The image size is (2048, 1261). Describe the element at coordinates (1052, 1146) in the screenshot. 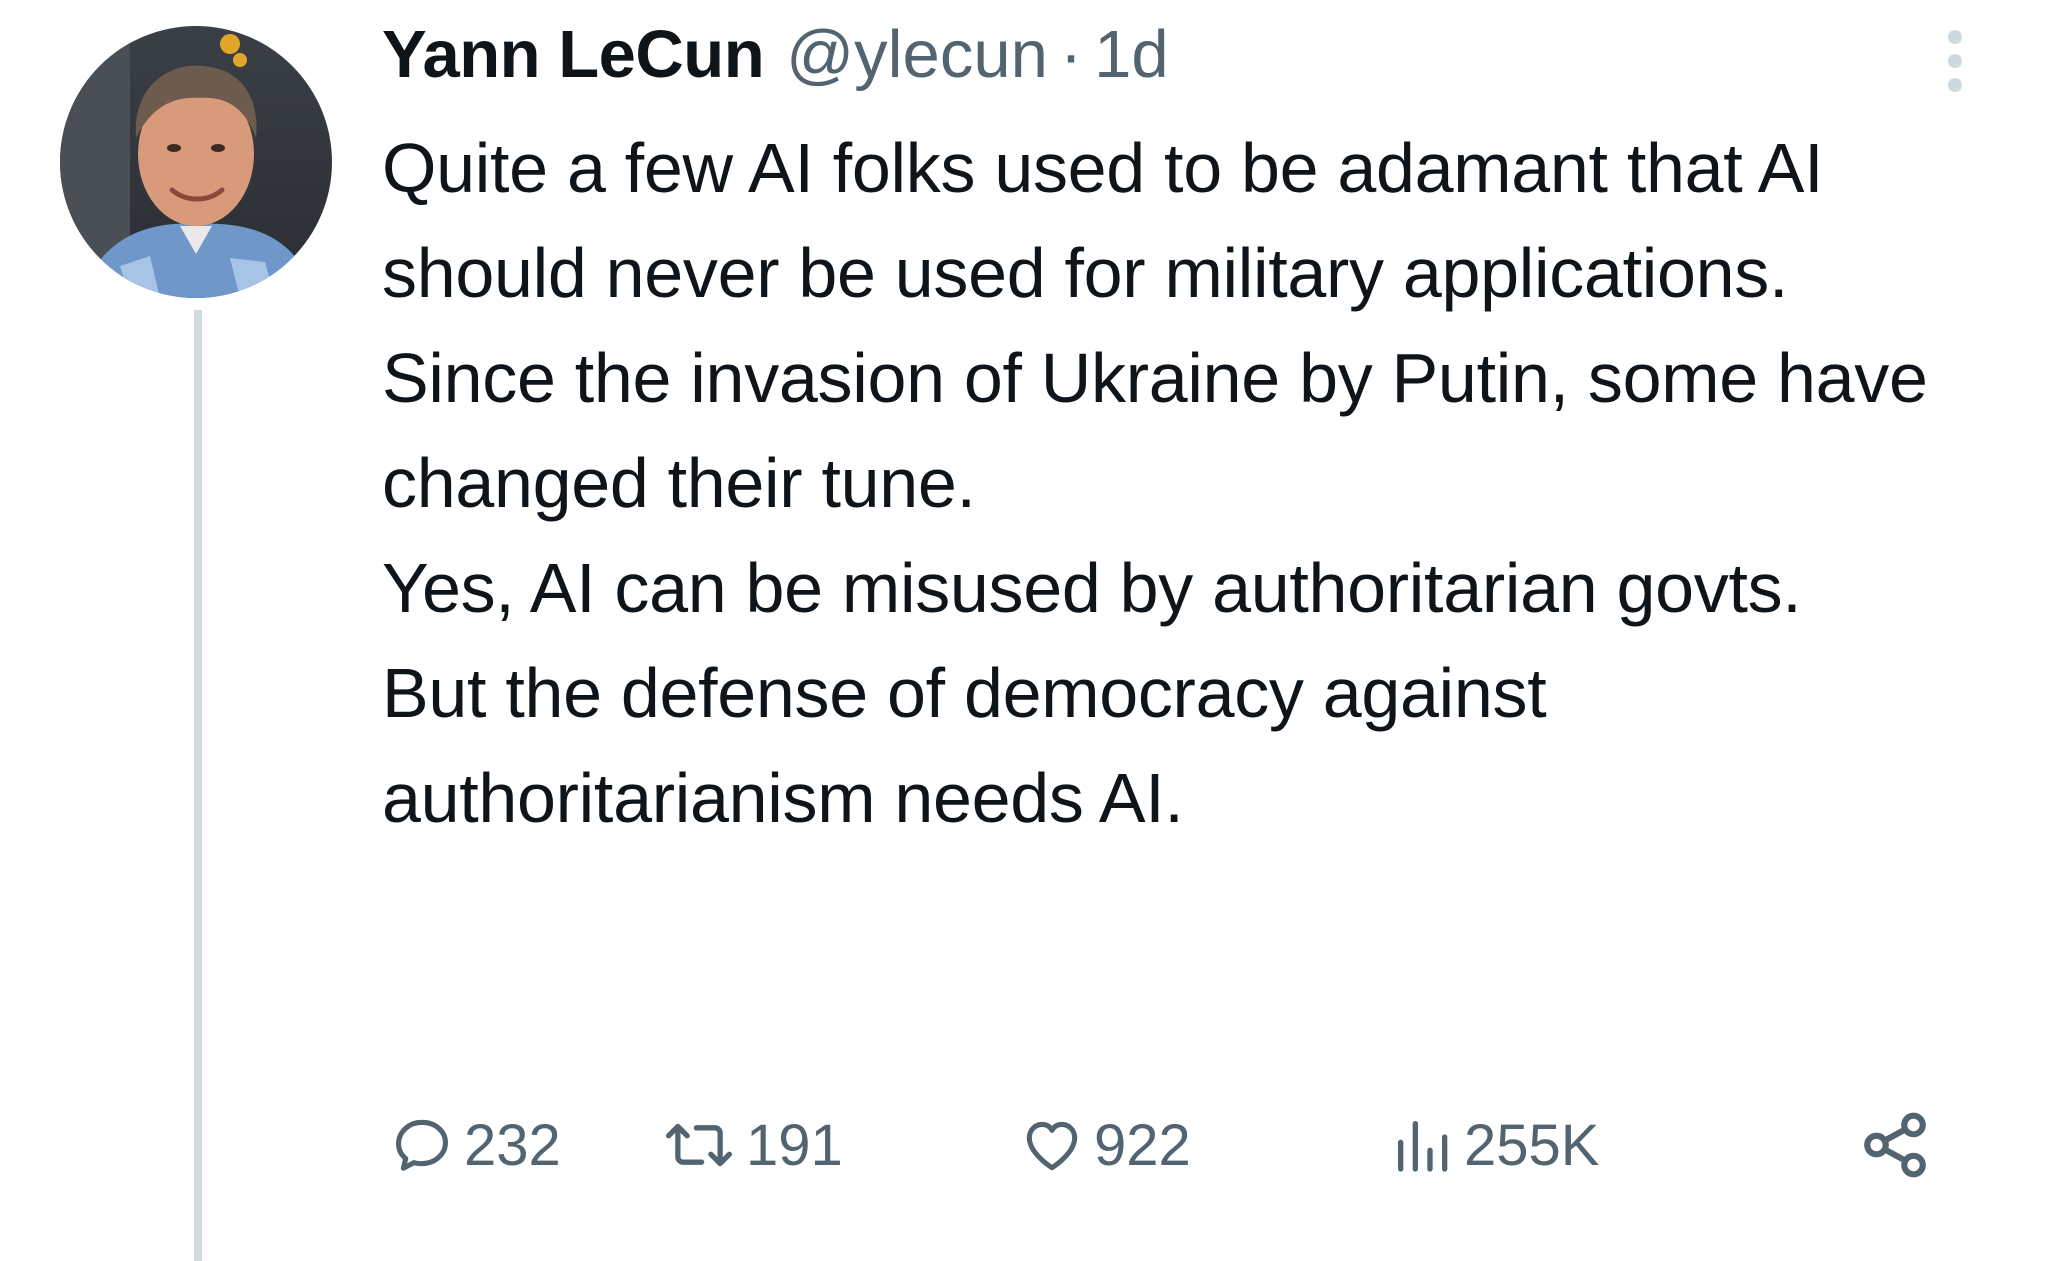

I see `heart-icon` at that location.